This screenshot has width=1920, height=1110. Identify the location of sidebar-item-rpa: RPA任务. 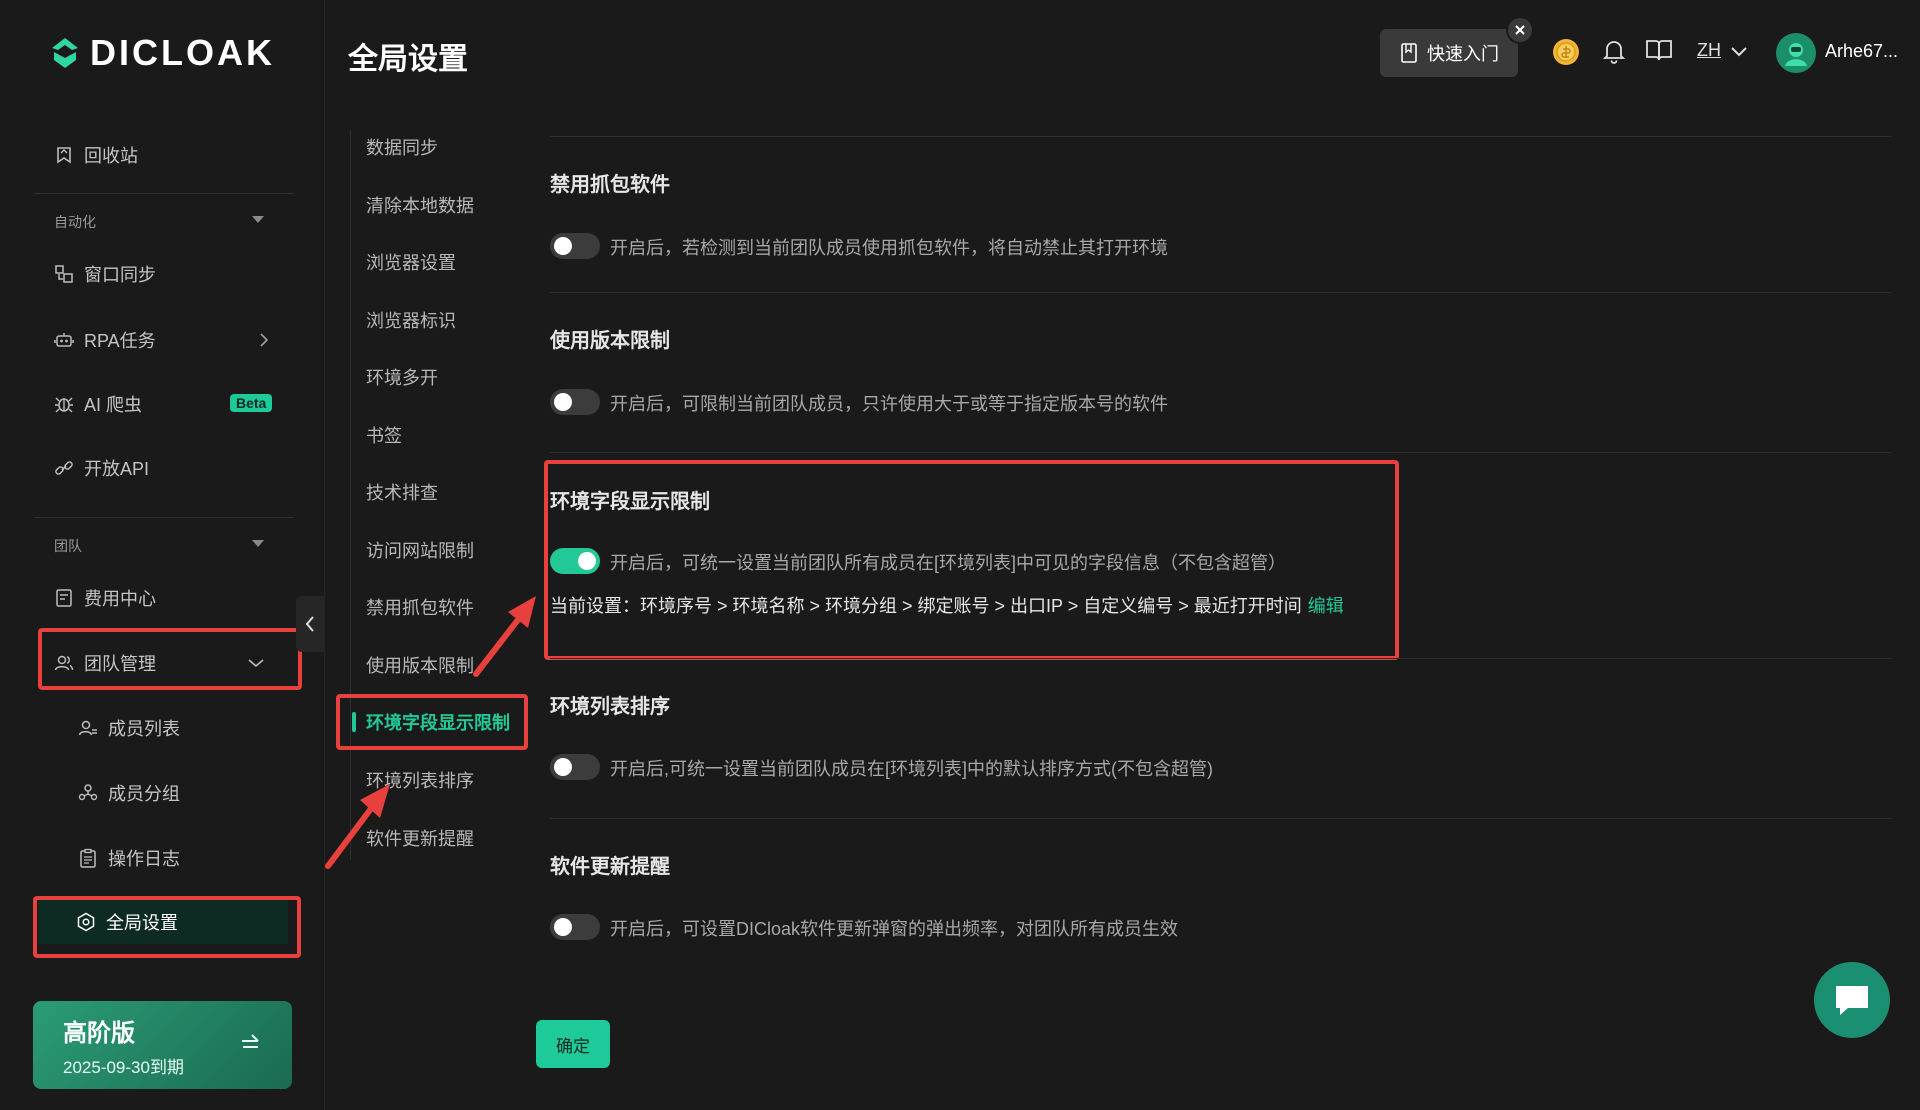
(174, 340).